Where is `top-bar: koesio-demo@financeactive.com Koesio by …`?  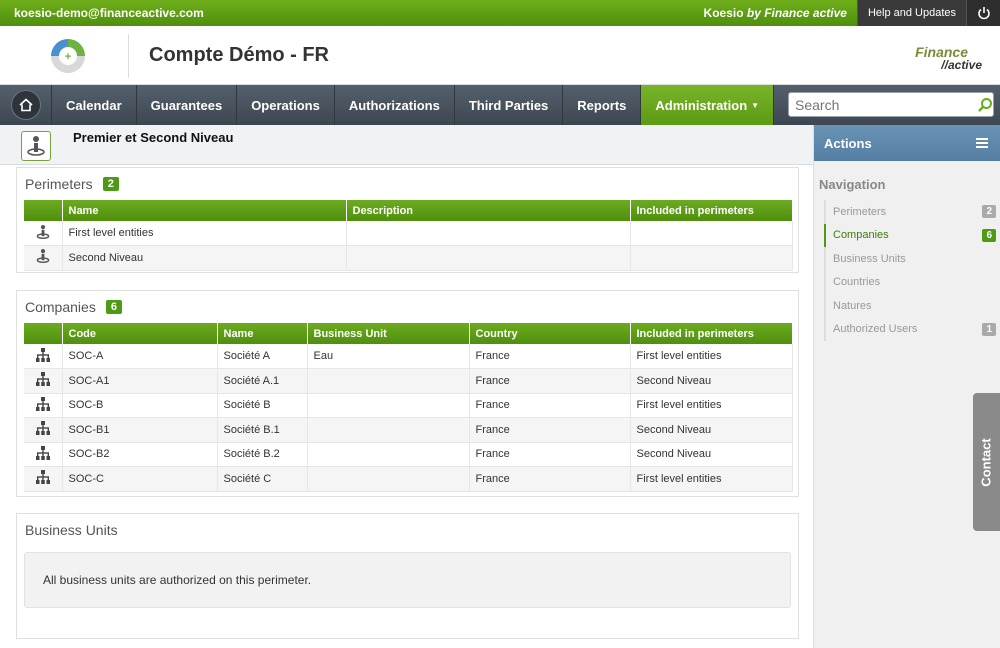 top-bar: koesio-demo@financeactive.com Koesio by … is located at coordinates (500, 13).